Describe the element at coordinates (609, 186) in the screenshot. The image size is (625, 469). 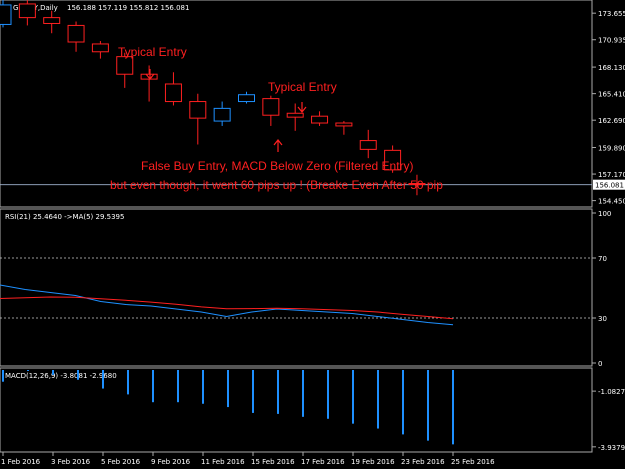
I see `current-price-label: 156.081` at that location.